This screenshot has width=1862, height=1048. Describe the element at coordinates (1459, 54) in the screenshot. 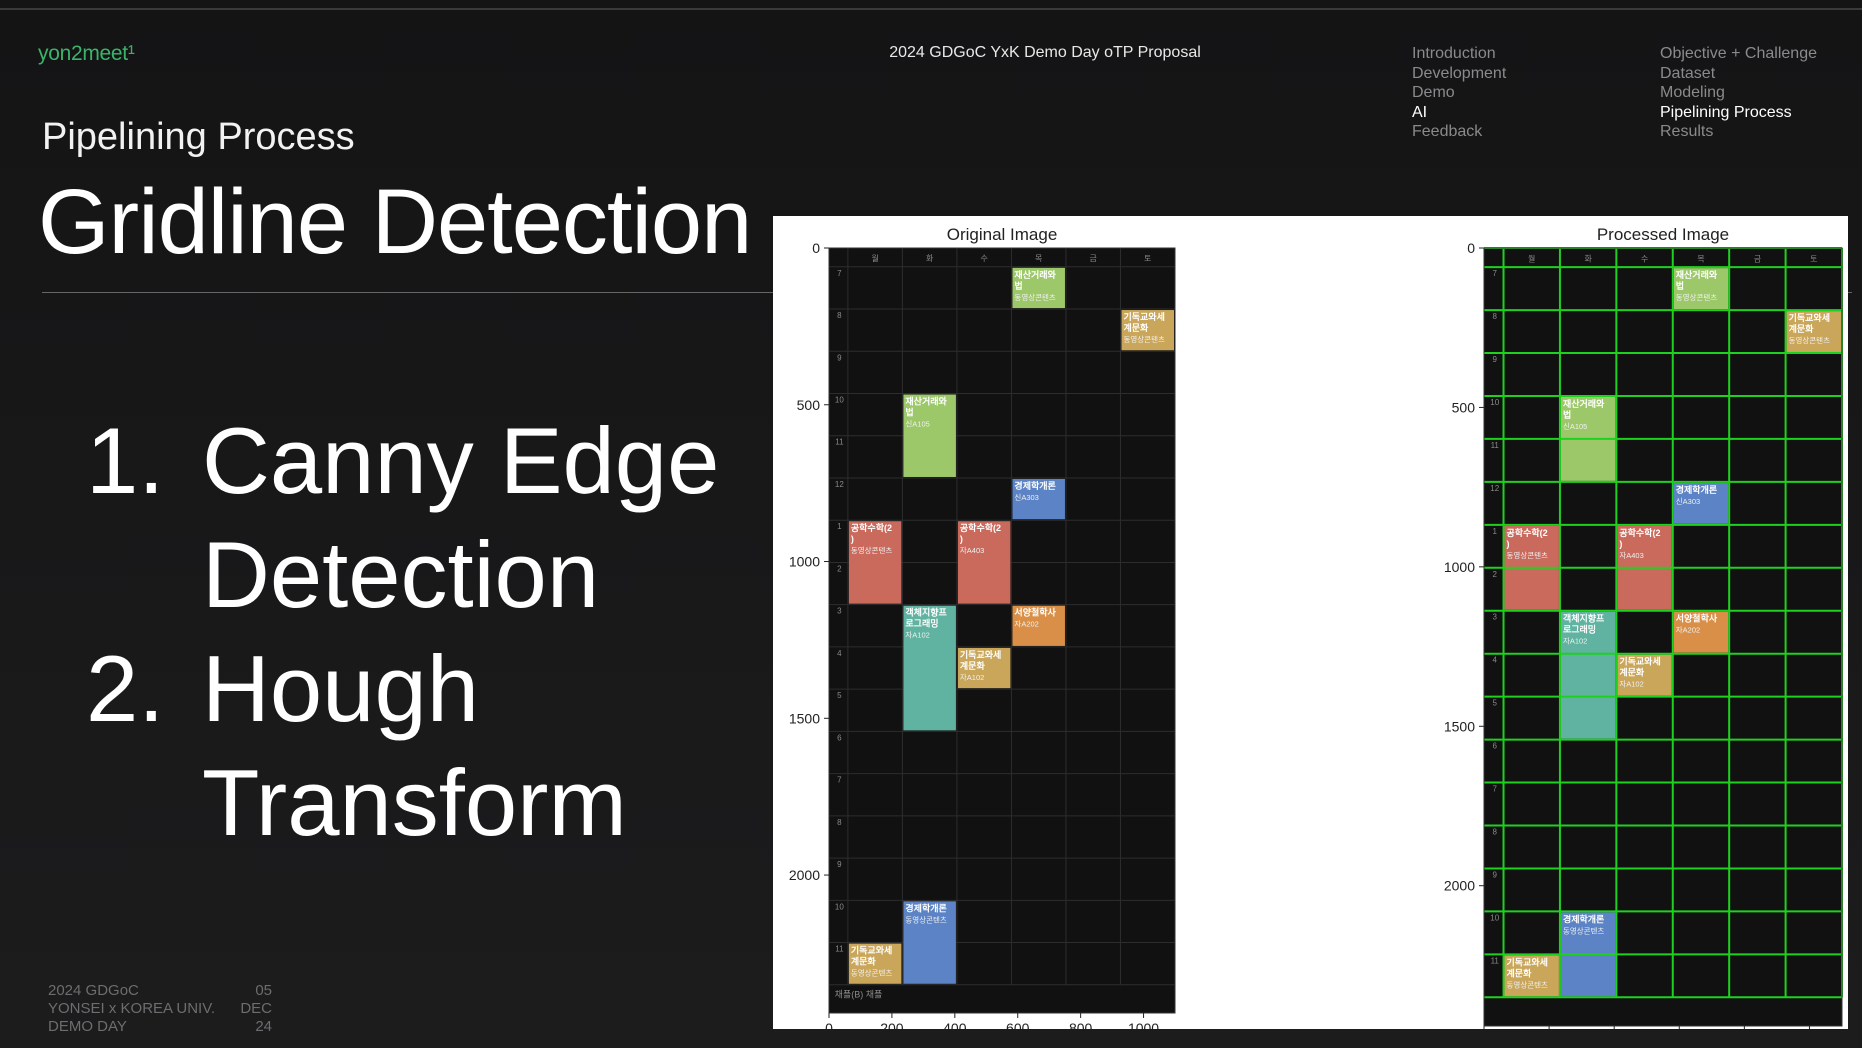

I see `nav-item-introduction: Introduction` at that location.